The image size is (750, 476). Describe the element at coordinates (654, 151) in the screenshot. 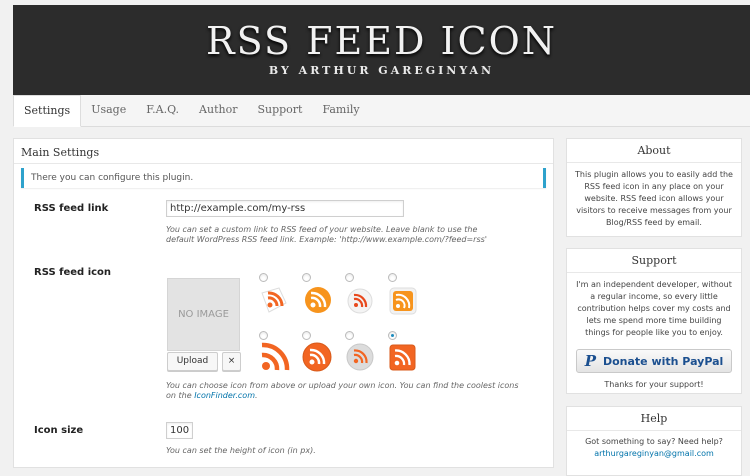

I see `about-title: About` at that location.